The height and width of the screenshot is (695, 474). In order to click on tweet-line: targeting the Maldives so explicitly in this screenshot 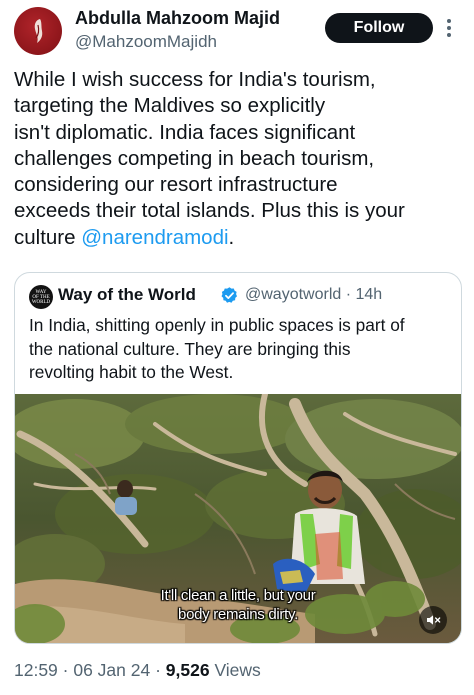, I will do `click(170, 106)`.